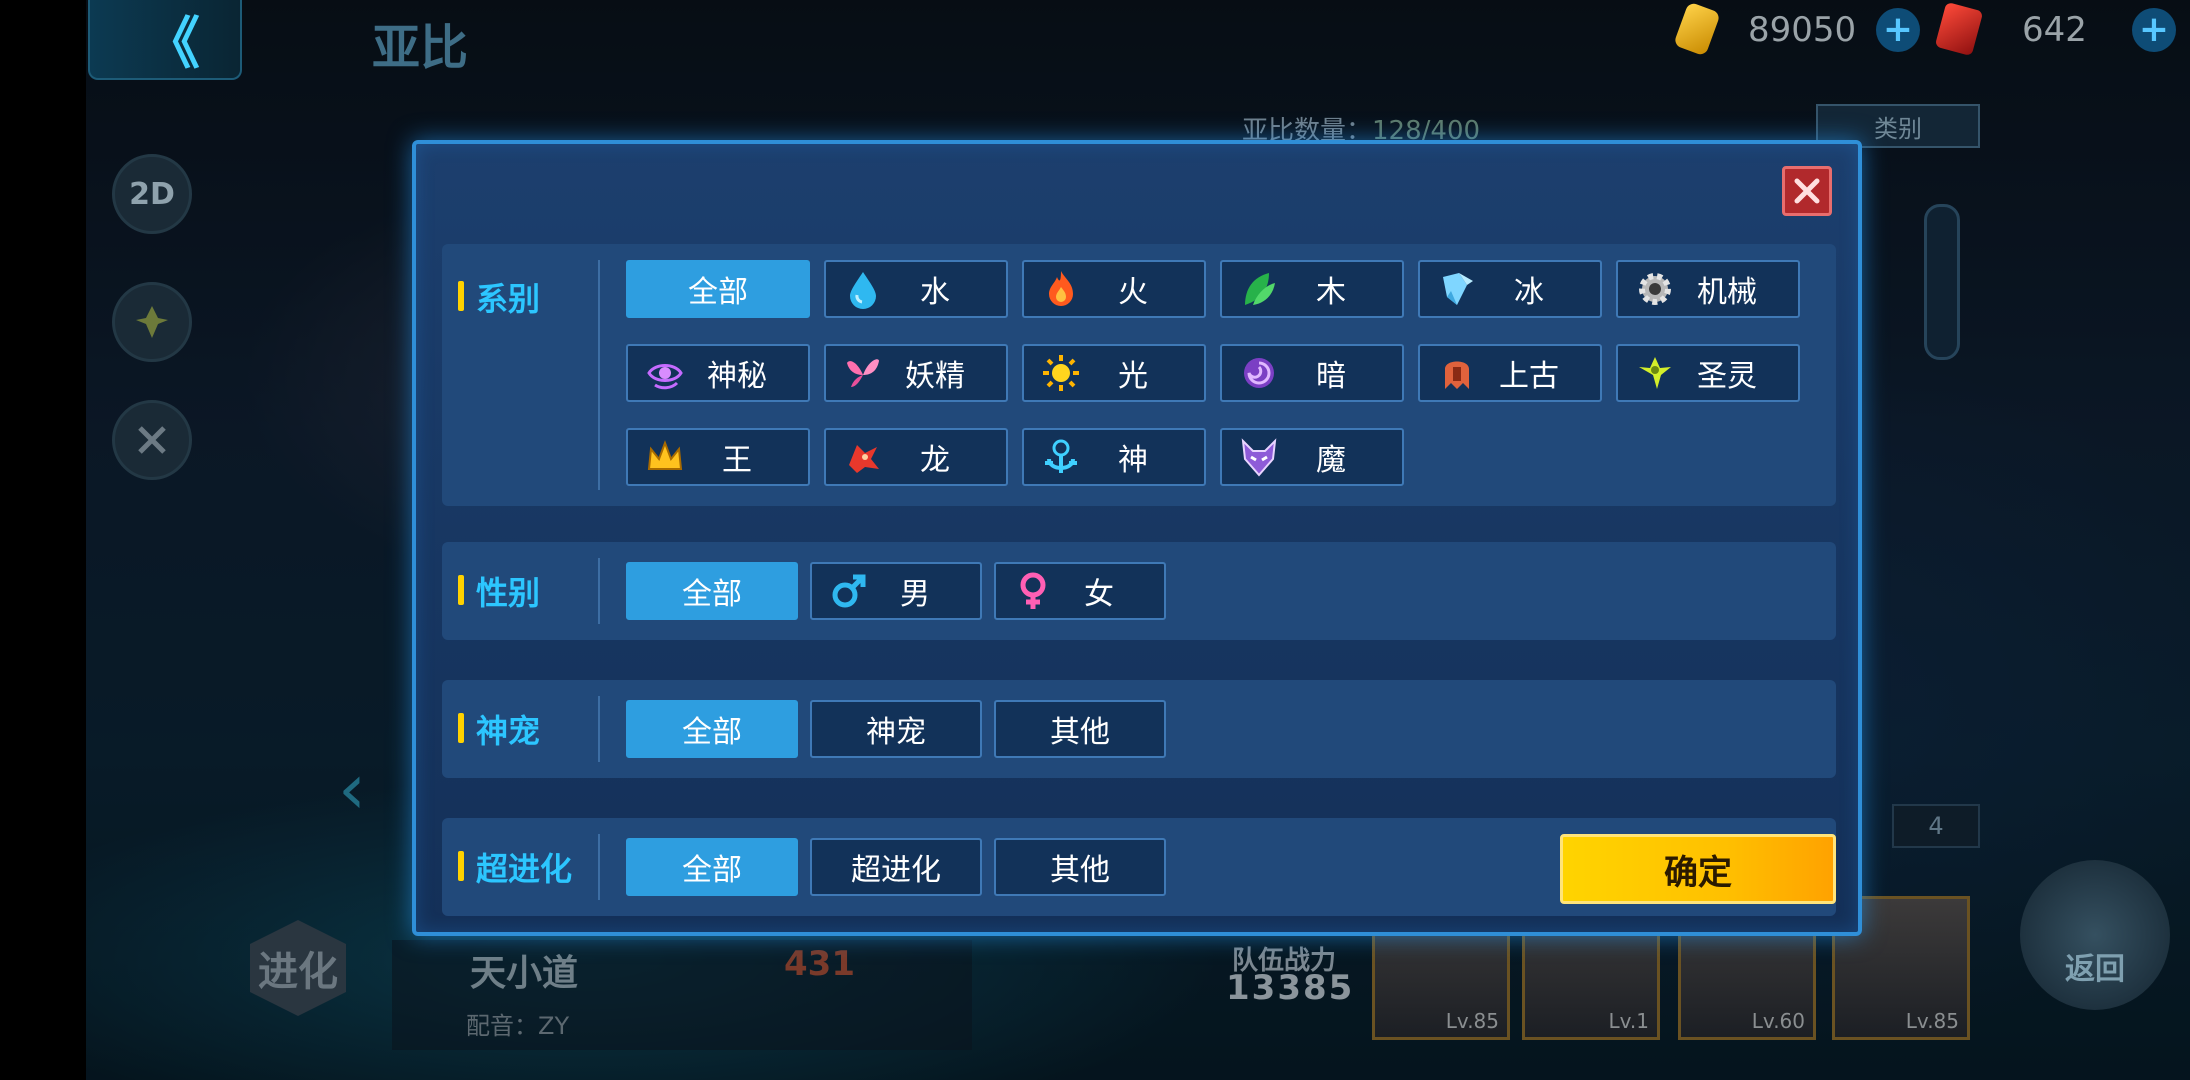 The image size is (2190, 1080). What do you see at coordinates (1114, 373) in the screenshot?
I see `filter-option-light: 光` at bounding box center [1114, 373].